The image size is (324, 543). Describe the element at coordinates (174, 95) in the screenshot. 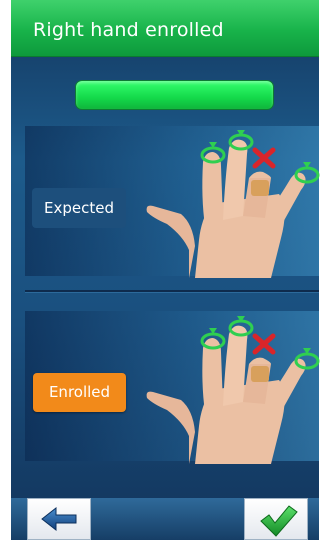

I see `enrollment-progress-bar` at that location.